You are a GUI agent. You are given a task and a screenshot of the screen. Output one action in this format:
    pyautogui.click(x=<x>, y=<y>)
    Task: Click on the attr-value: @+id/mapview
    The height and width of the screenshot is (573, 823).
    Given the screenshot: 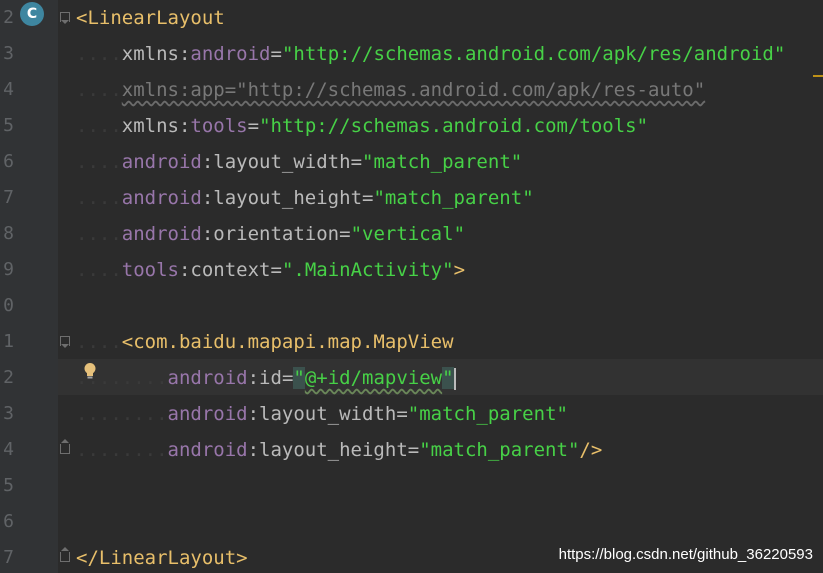 What is the action you would take?
    pyautogui.click(x=373, y=378)
    